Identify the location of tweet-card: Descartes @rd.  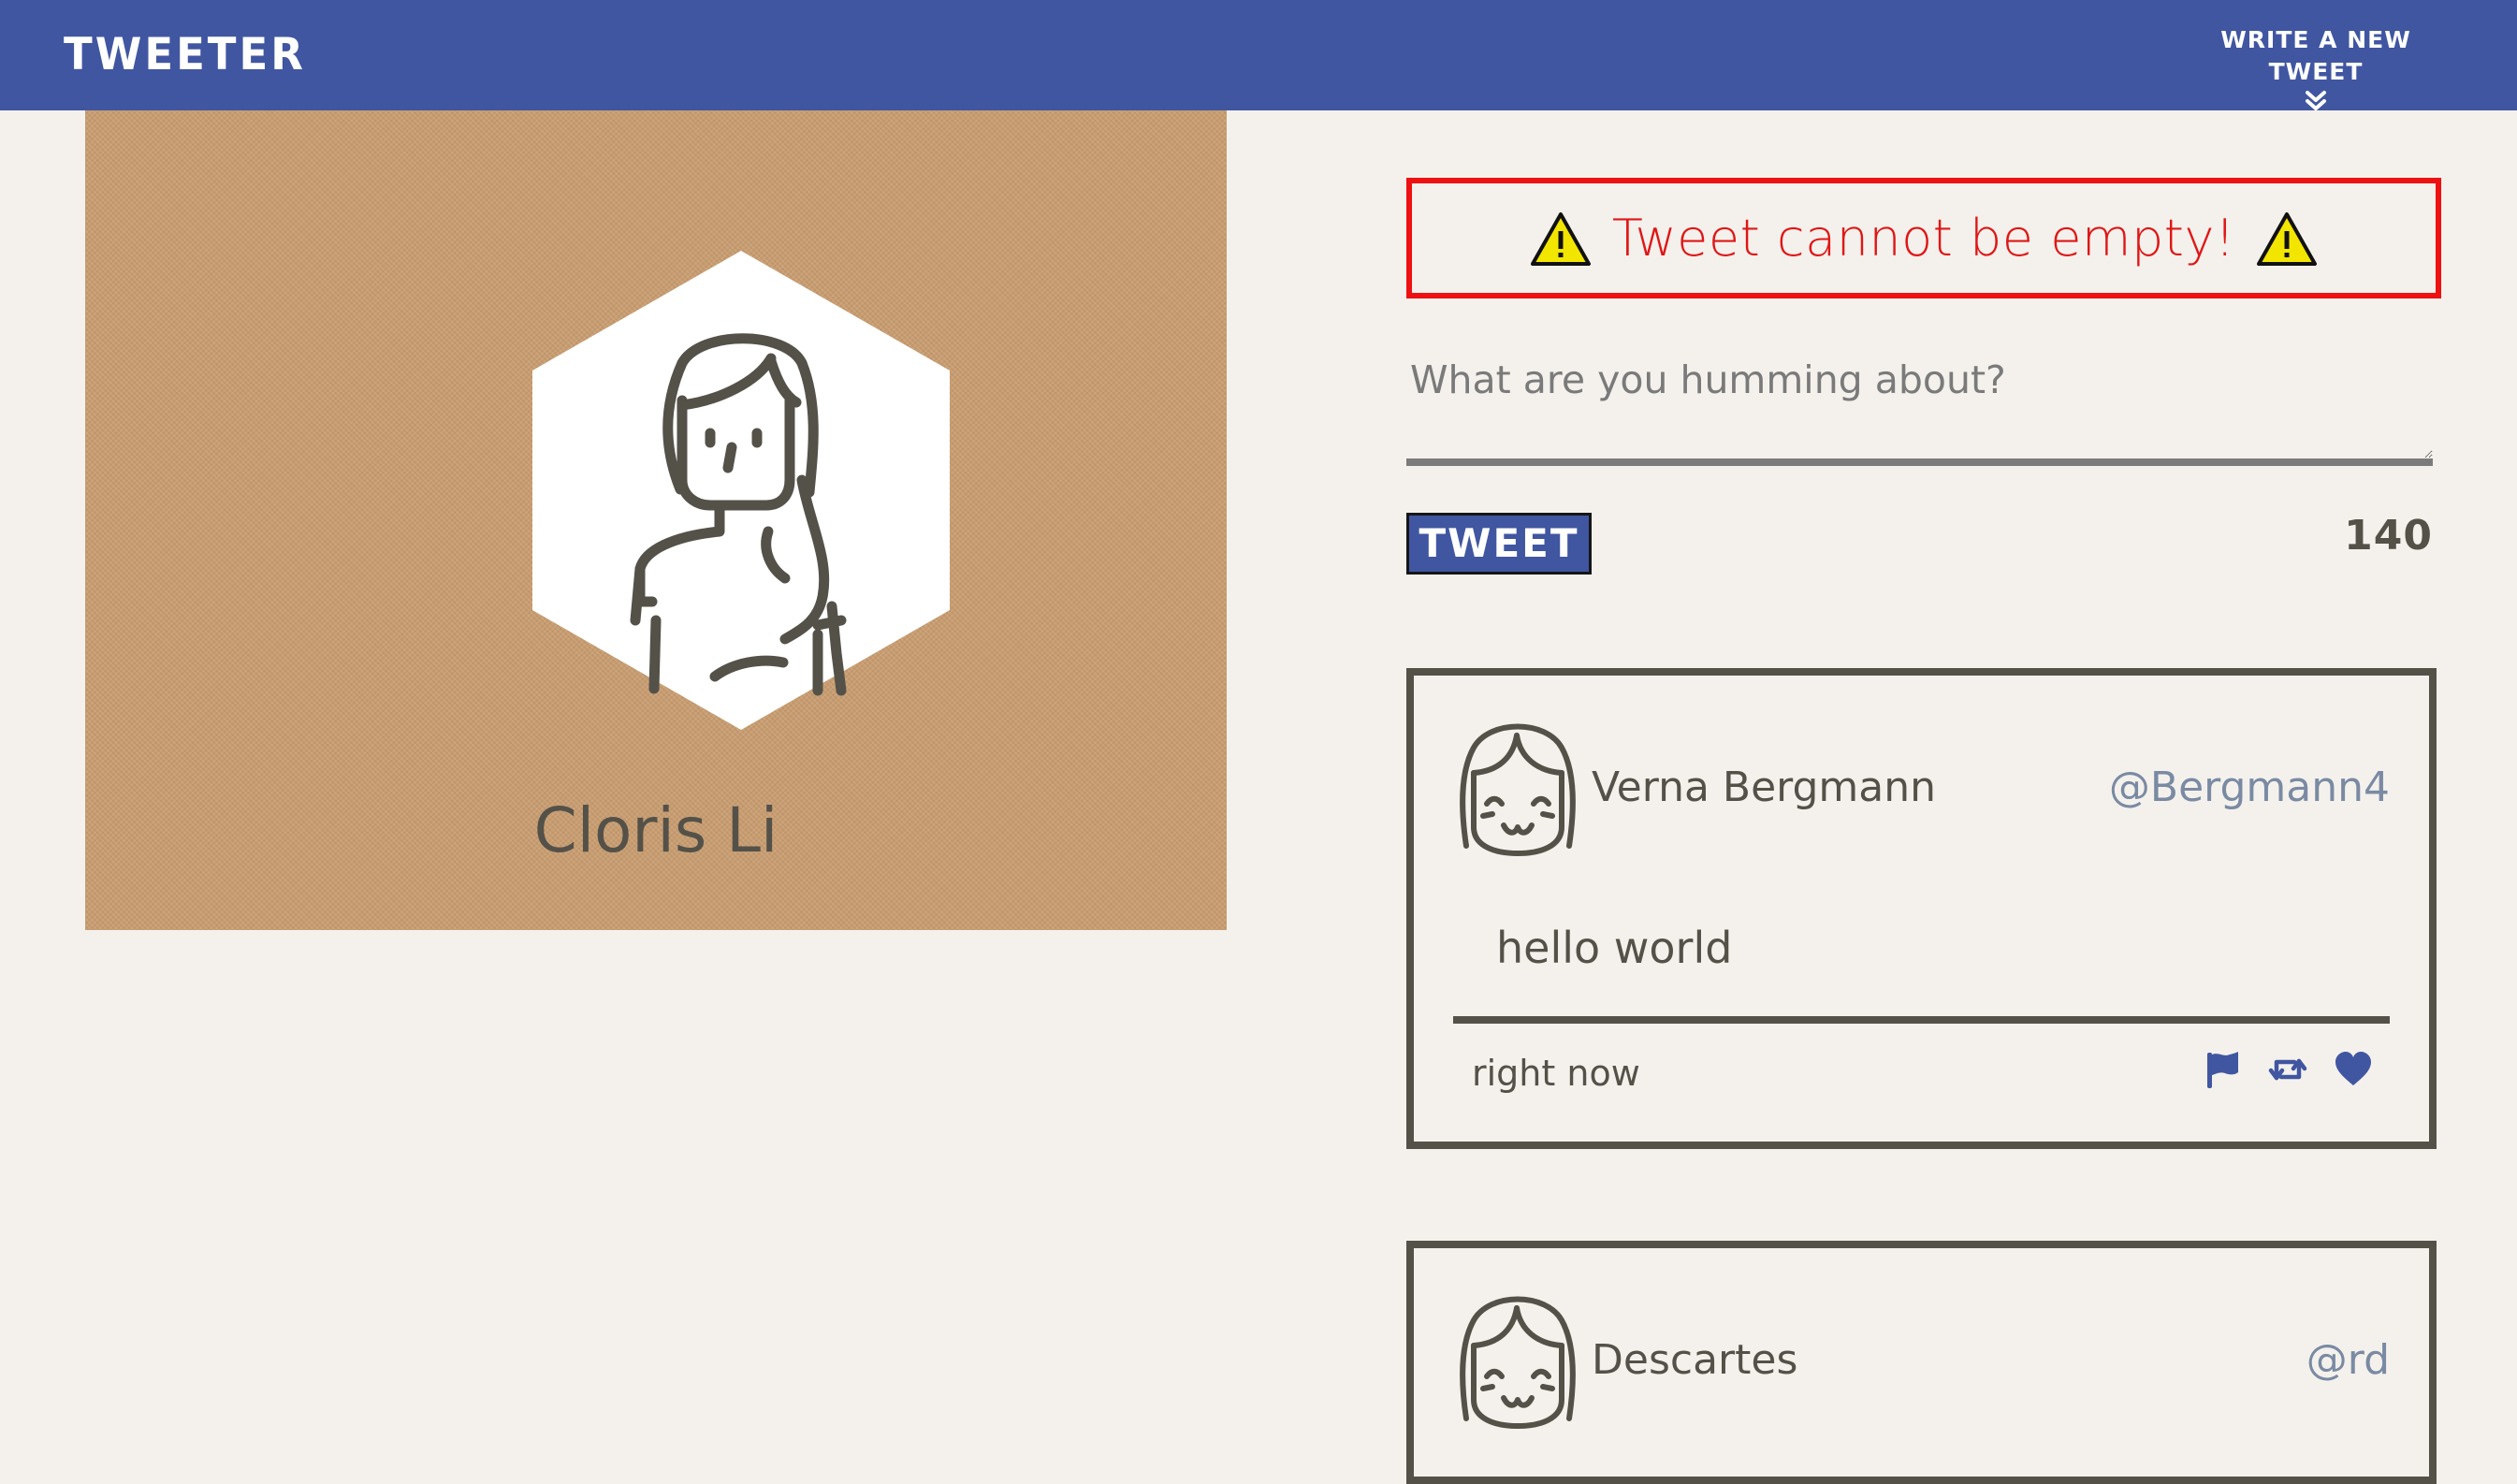
(1921, 1362).